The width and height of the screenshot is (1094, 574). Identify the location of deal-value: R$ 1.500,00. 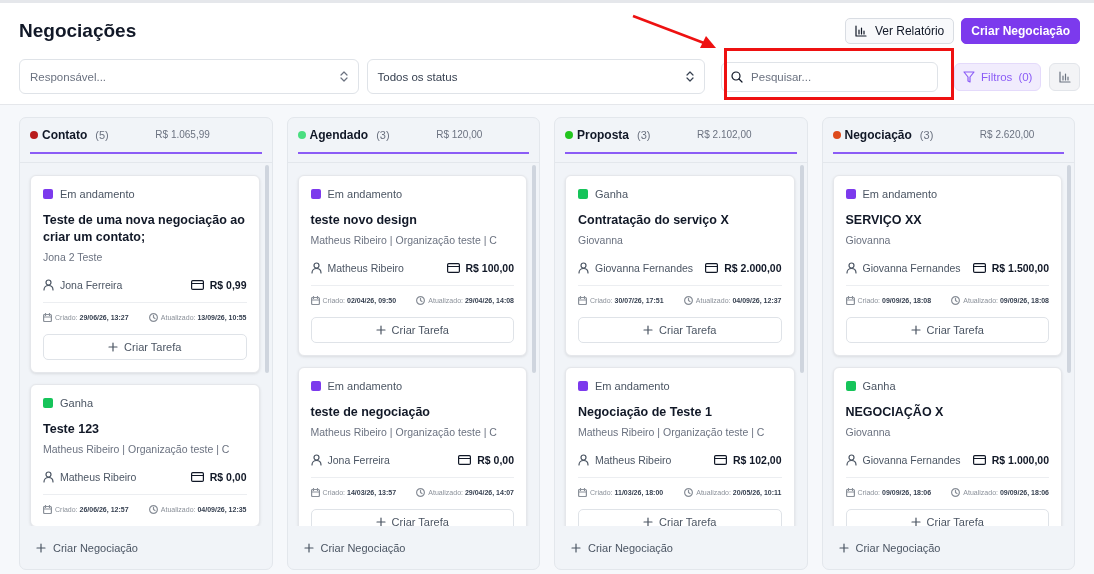
(1020, 268).